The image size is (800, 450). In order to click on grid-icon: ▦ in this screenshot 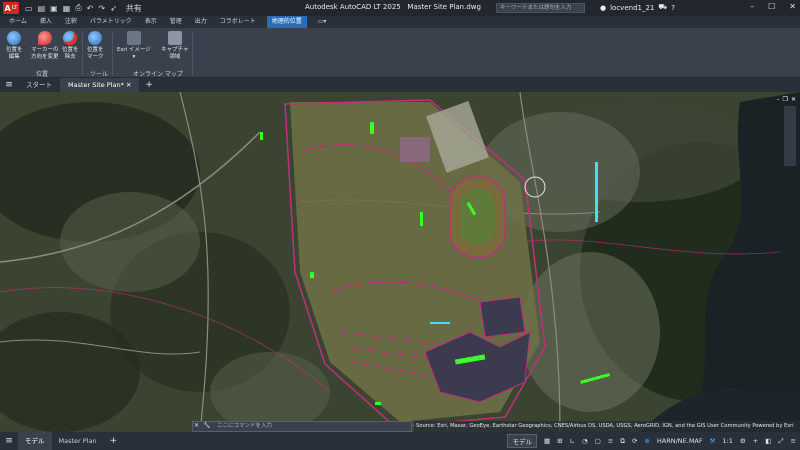, I will do `click(547, 441)`.